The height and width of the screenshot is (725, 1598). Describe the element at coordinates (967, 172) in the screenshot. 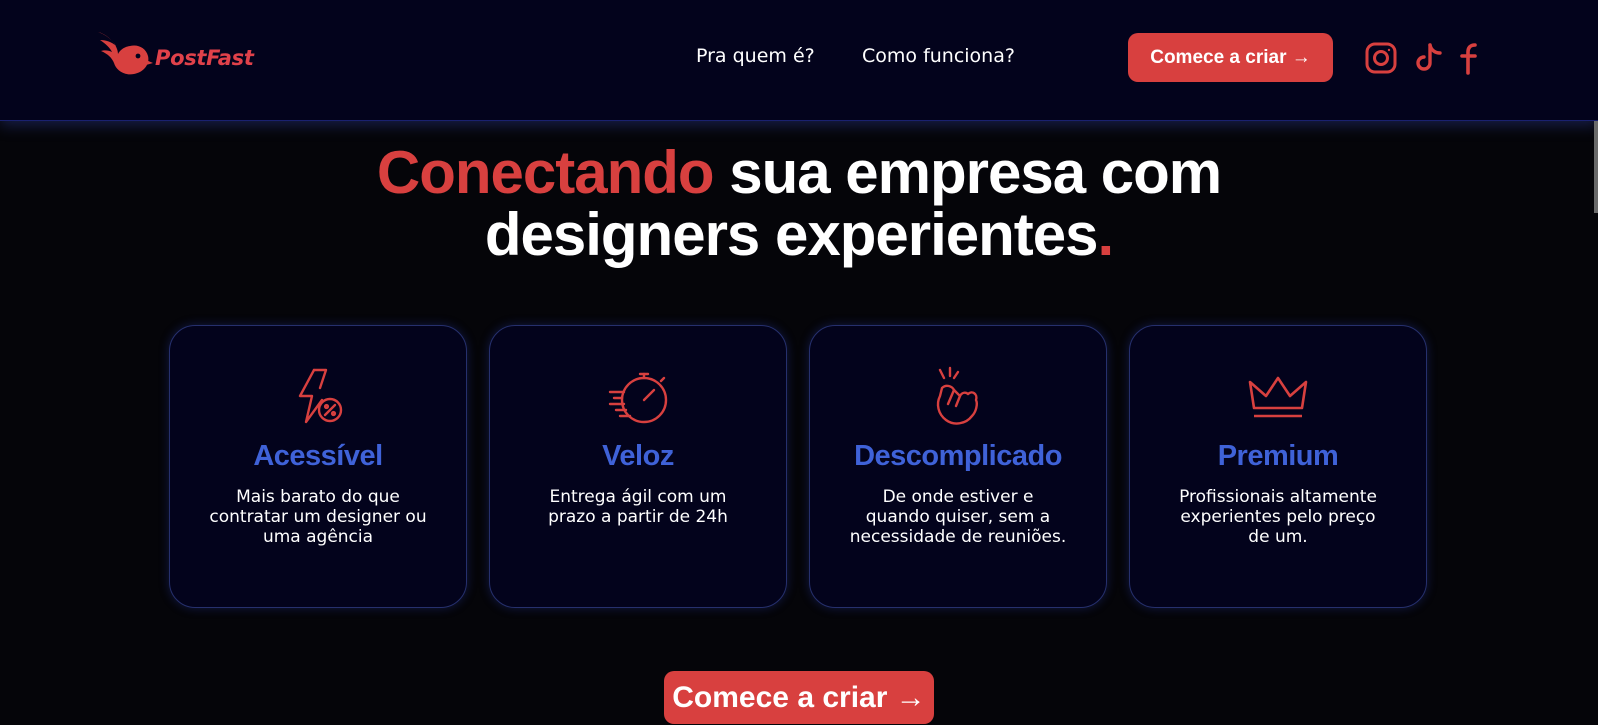

I see `hero-line1-rest: sua empresa com` at that location.